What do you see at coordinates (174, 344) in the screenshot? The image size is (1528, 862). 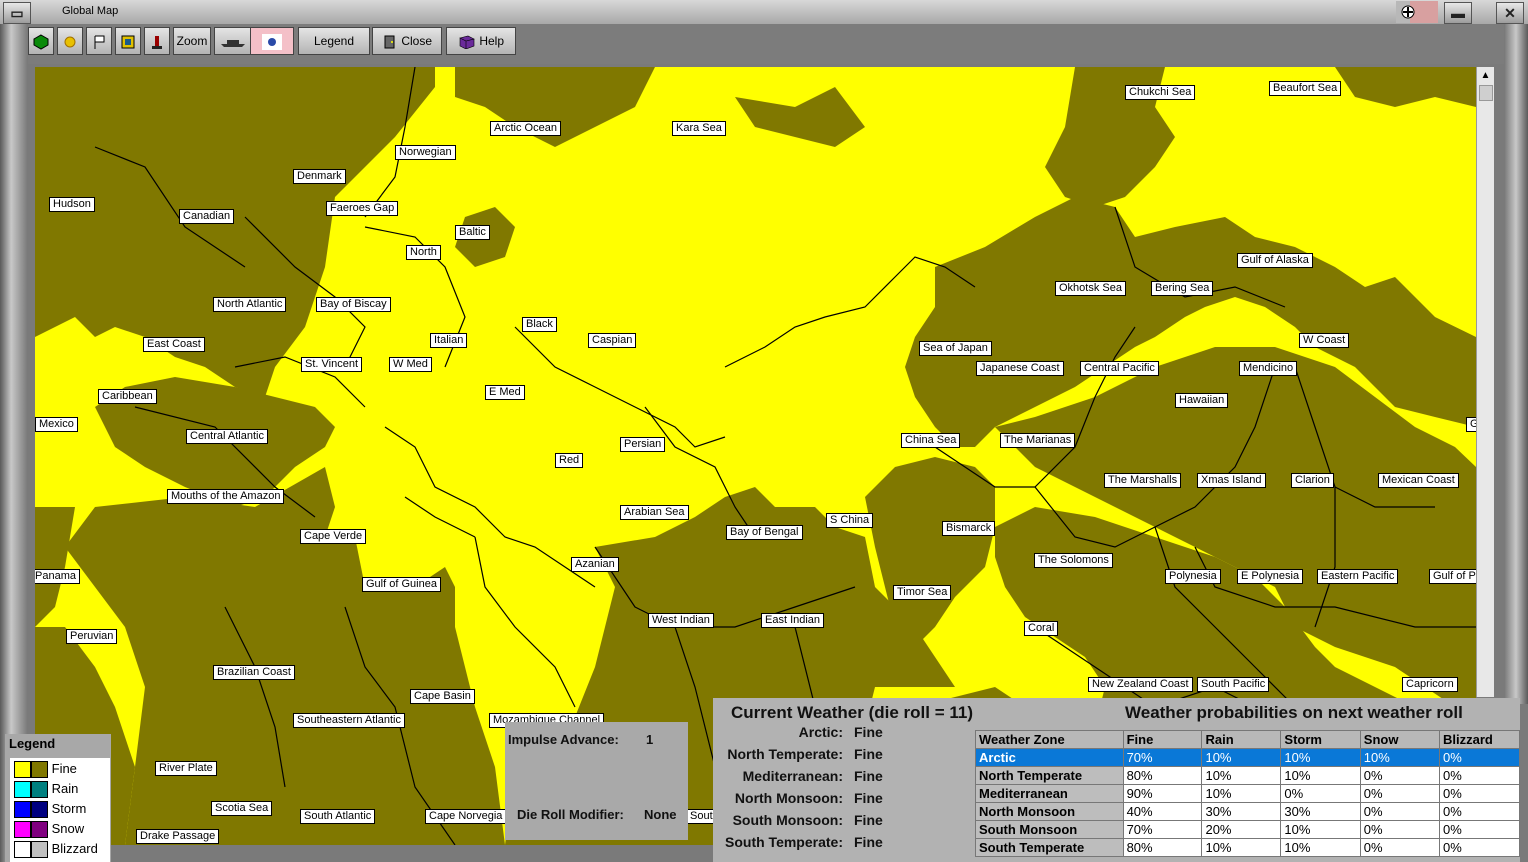 I see `sea-label: East Coast` at bounding box center [174, 344].